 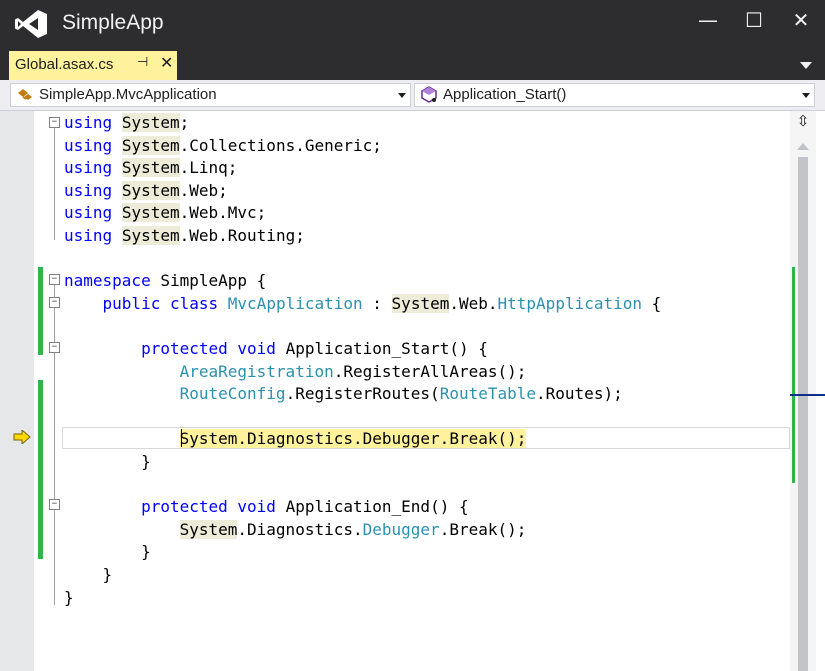 What do you see at coordinates (807, 395) in the screenshot?
I see `scrollbar-caret-marker` at bounding box center [807, 395].